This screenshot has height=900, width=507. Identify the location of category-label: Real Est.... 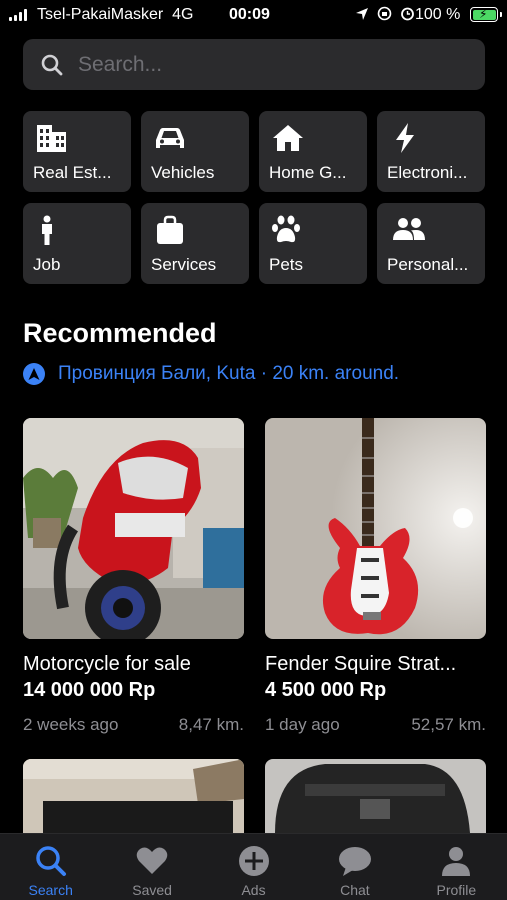
(72, 172).